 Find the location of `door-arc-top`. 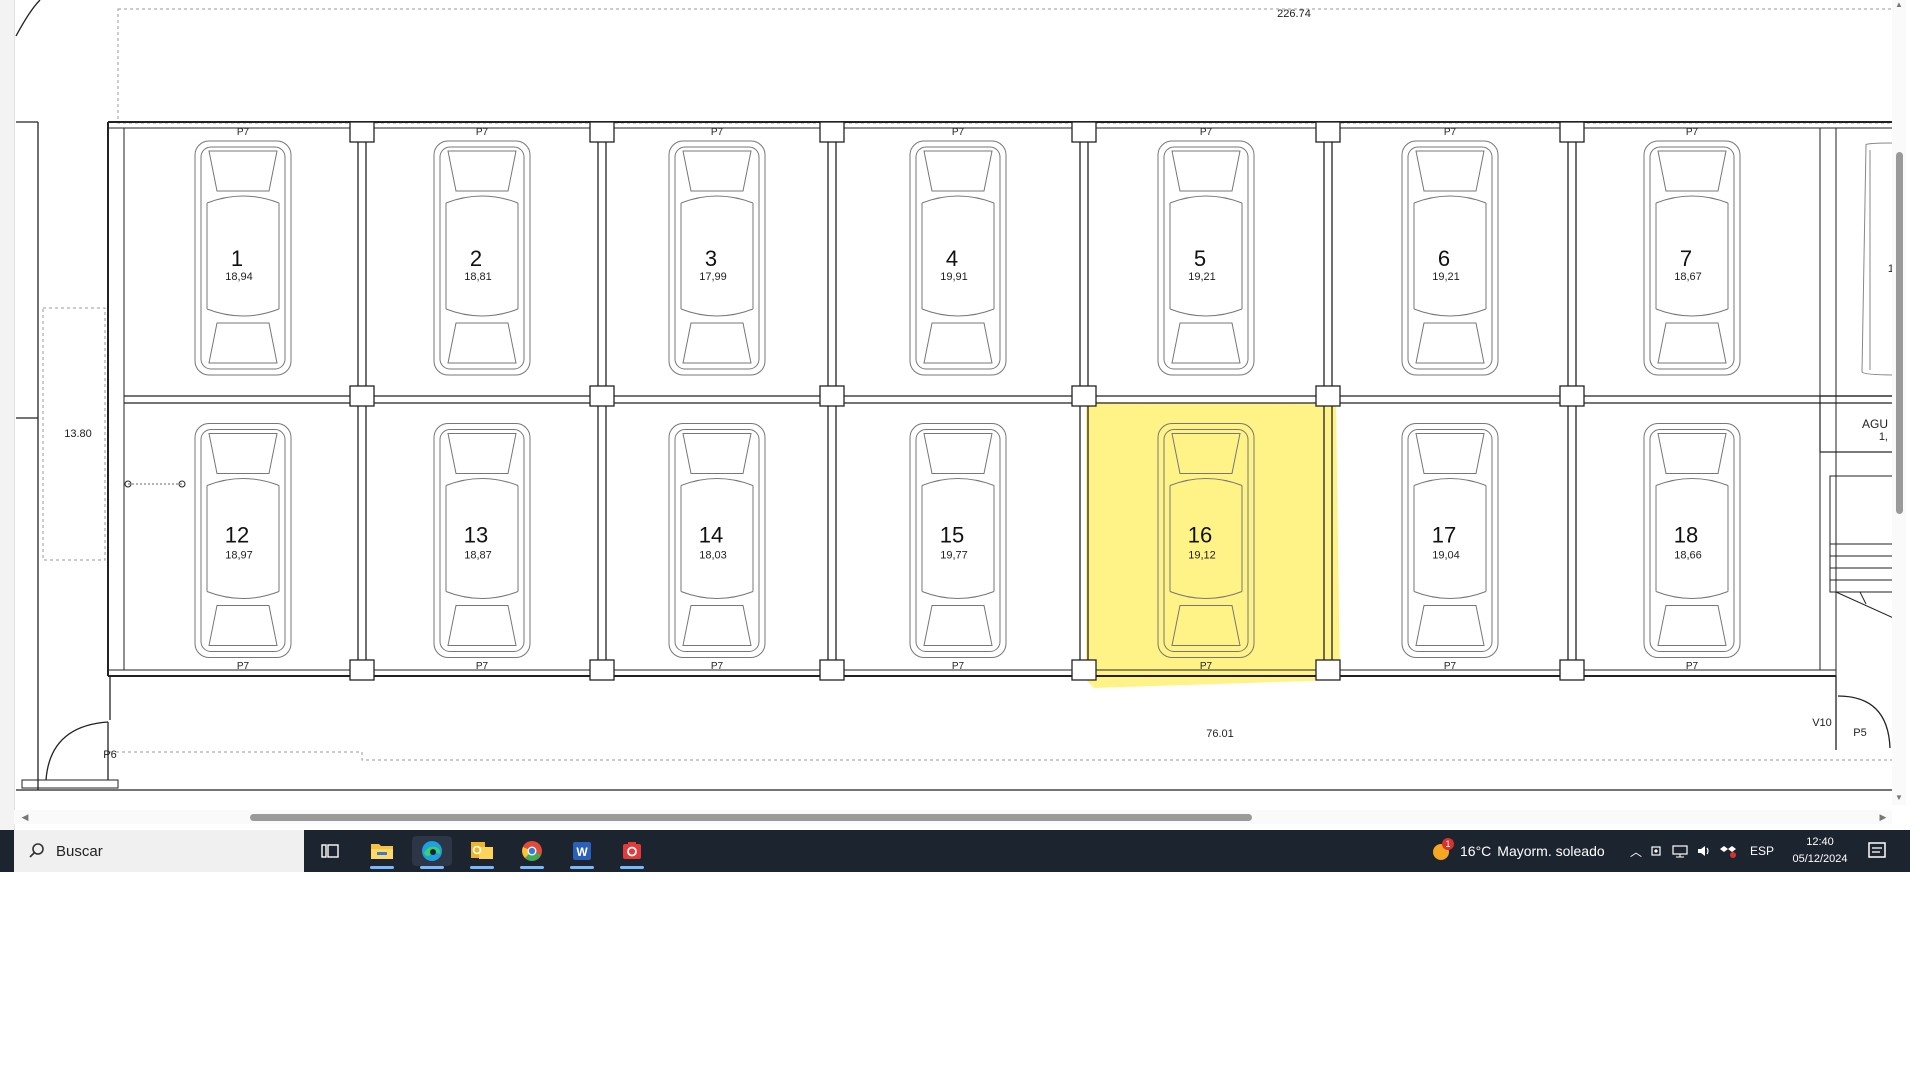

door-arc-top is located at coordinates (28, 18).